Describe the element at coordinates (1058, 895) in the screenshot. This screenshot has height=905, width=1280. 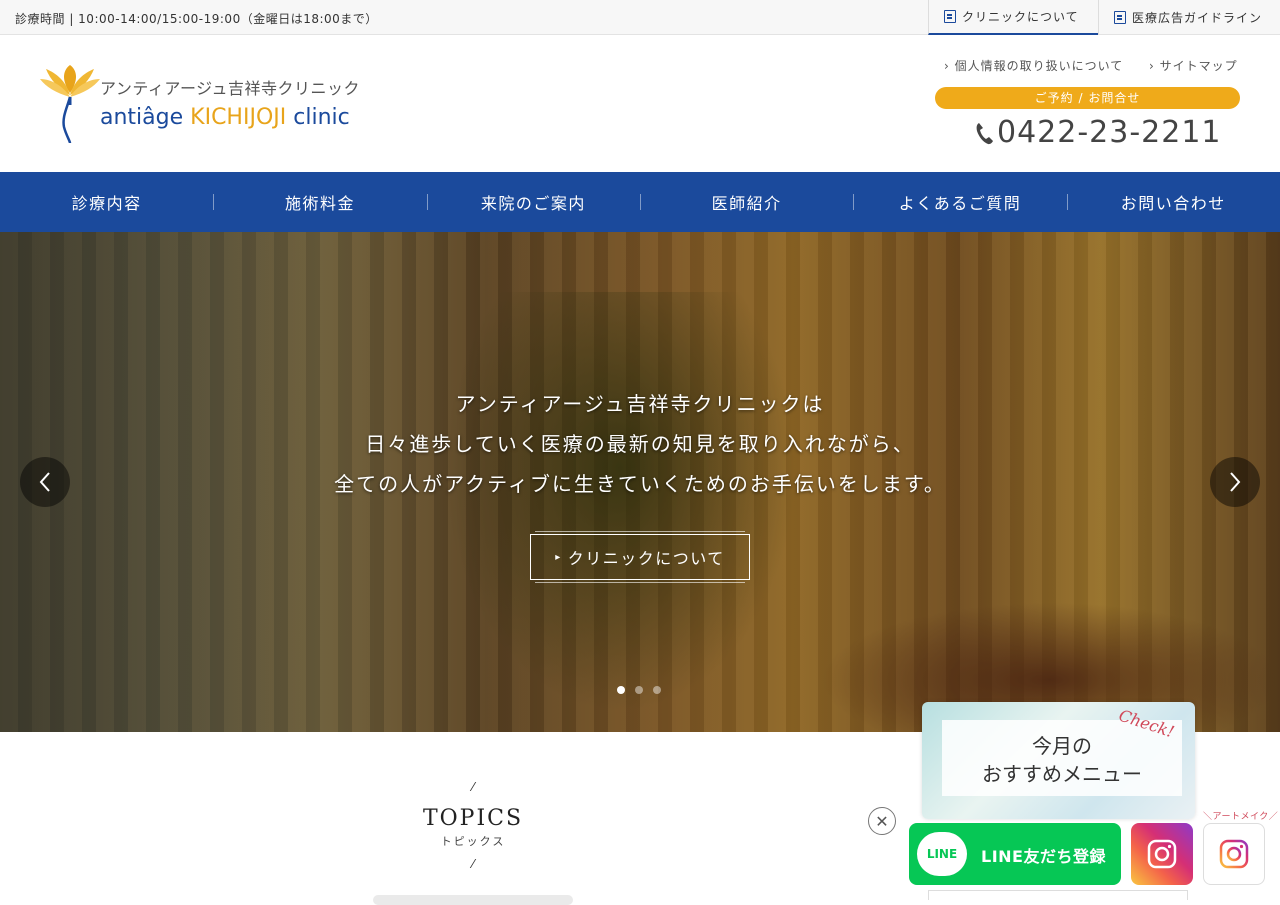
I see `widget-panel-edge` at that location.